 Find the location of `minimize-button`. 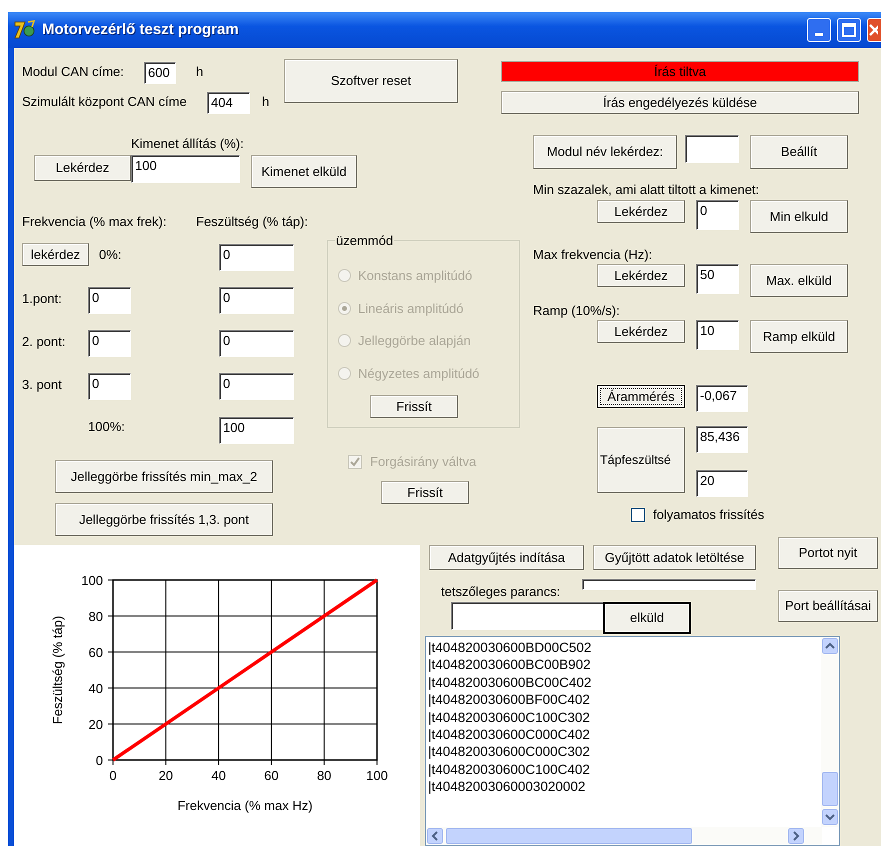

minimize-button is located at coordinates (819, 30).